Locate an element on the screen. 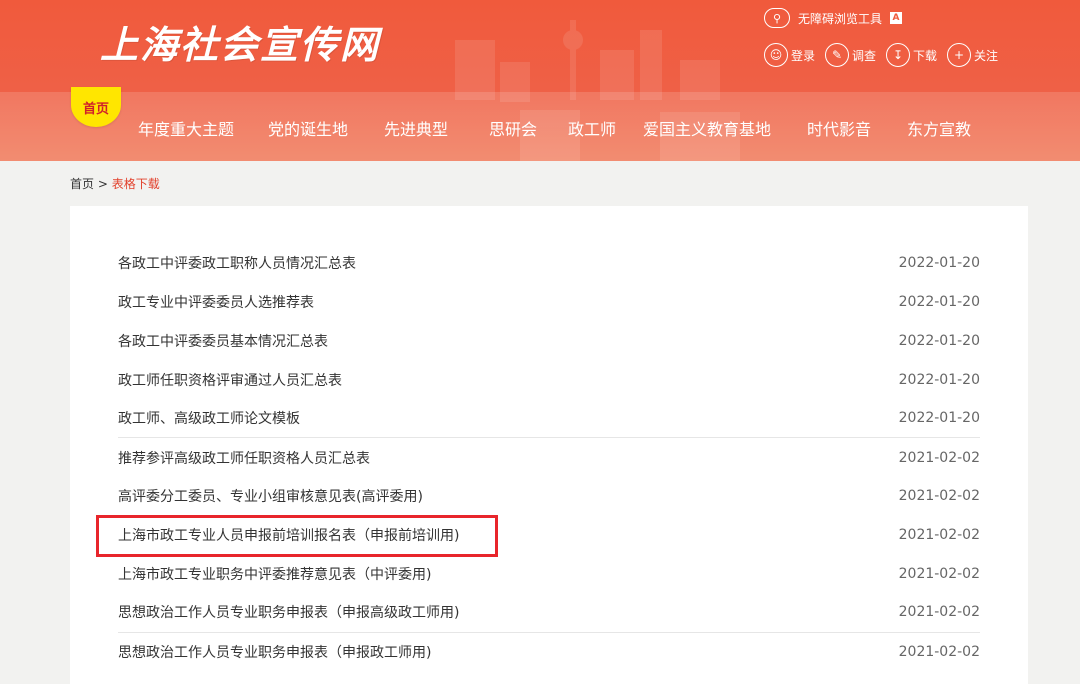  user-icon: ☺ is located at coordinates (776, 55).